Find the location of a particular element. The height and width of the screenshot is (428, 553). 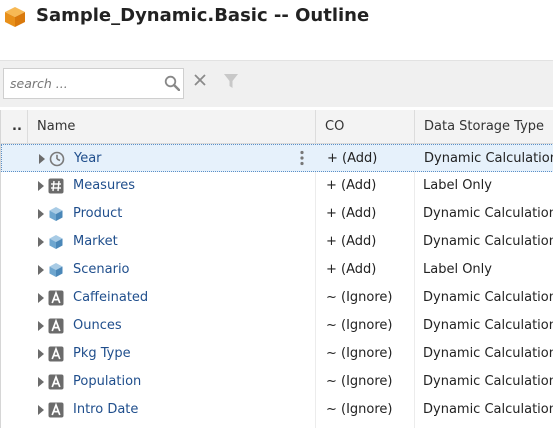

column-header-data-storage-type: Data Storage Type is located at coordinates (483, 127).